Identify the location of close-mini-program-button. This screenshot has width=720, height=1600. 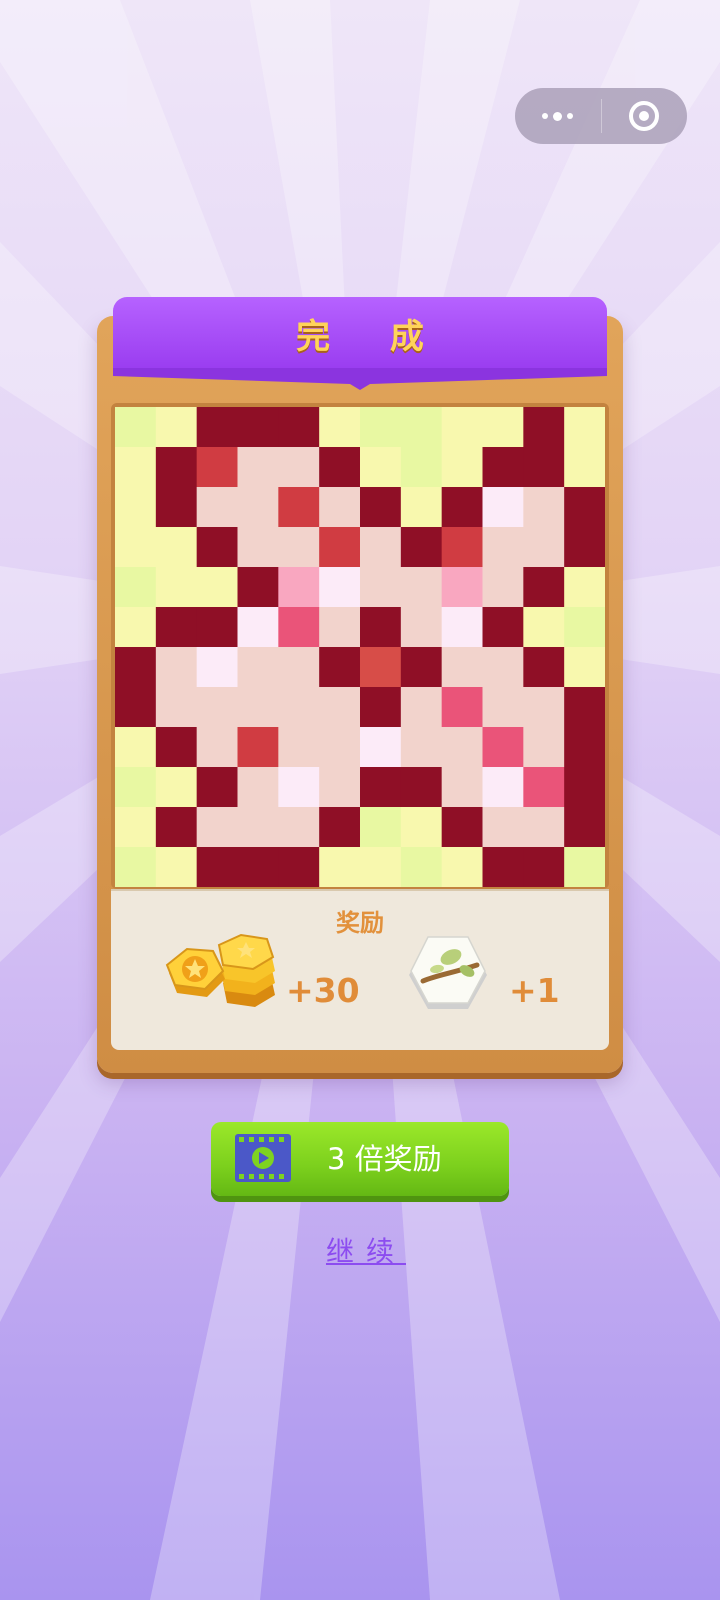
(645, 116).